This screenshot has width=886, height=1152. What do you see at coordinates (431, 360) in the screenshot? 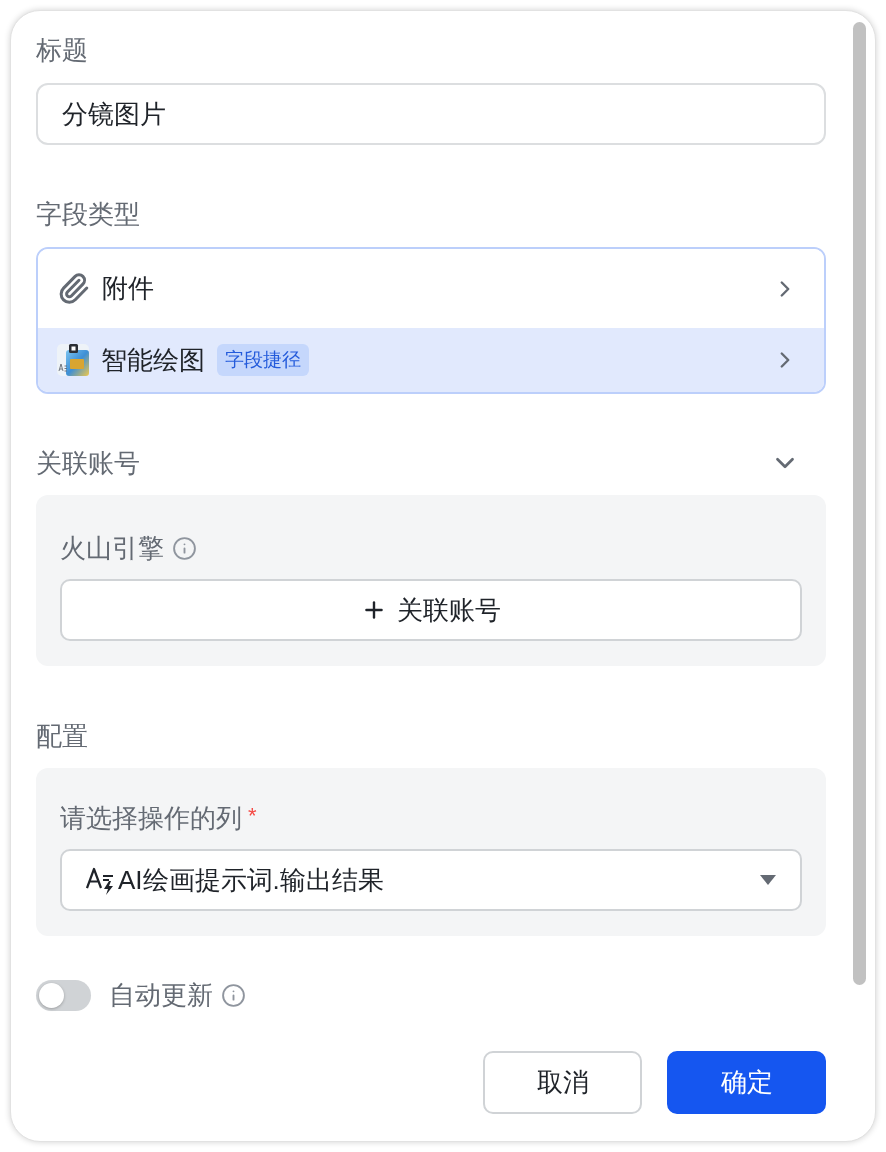
I see `field-type-option: 智能绘图 字段捷径` at bounding box center [431, 360].